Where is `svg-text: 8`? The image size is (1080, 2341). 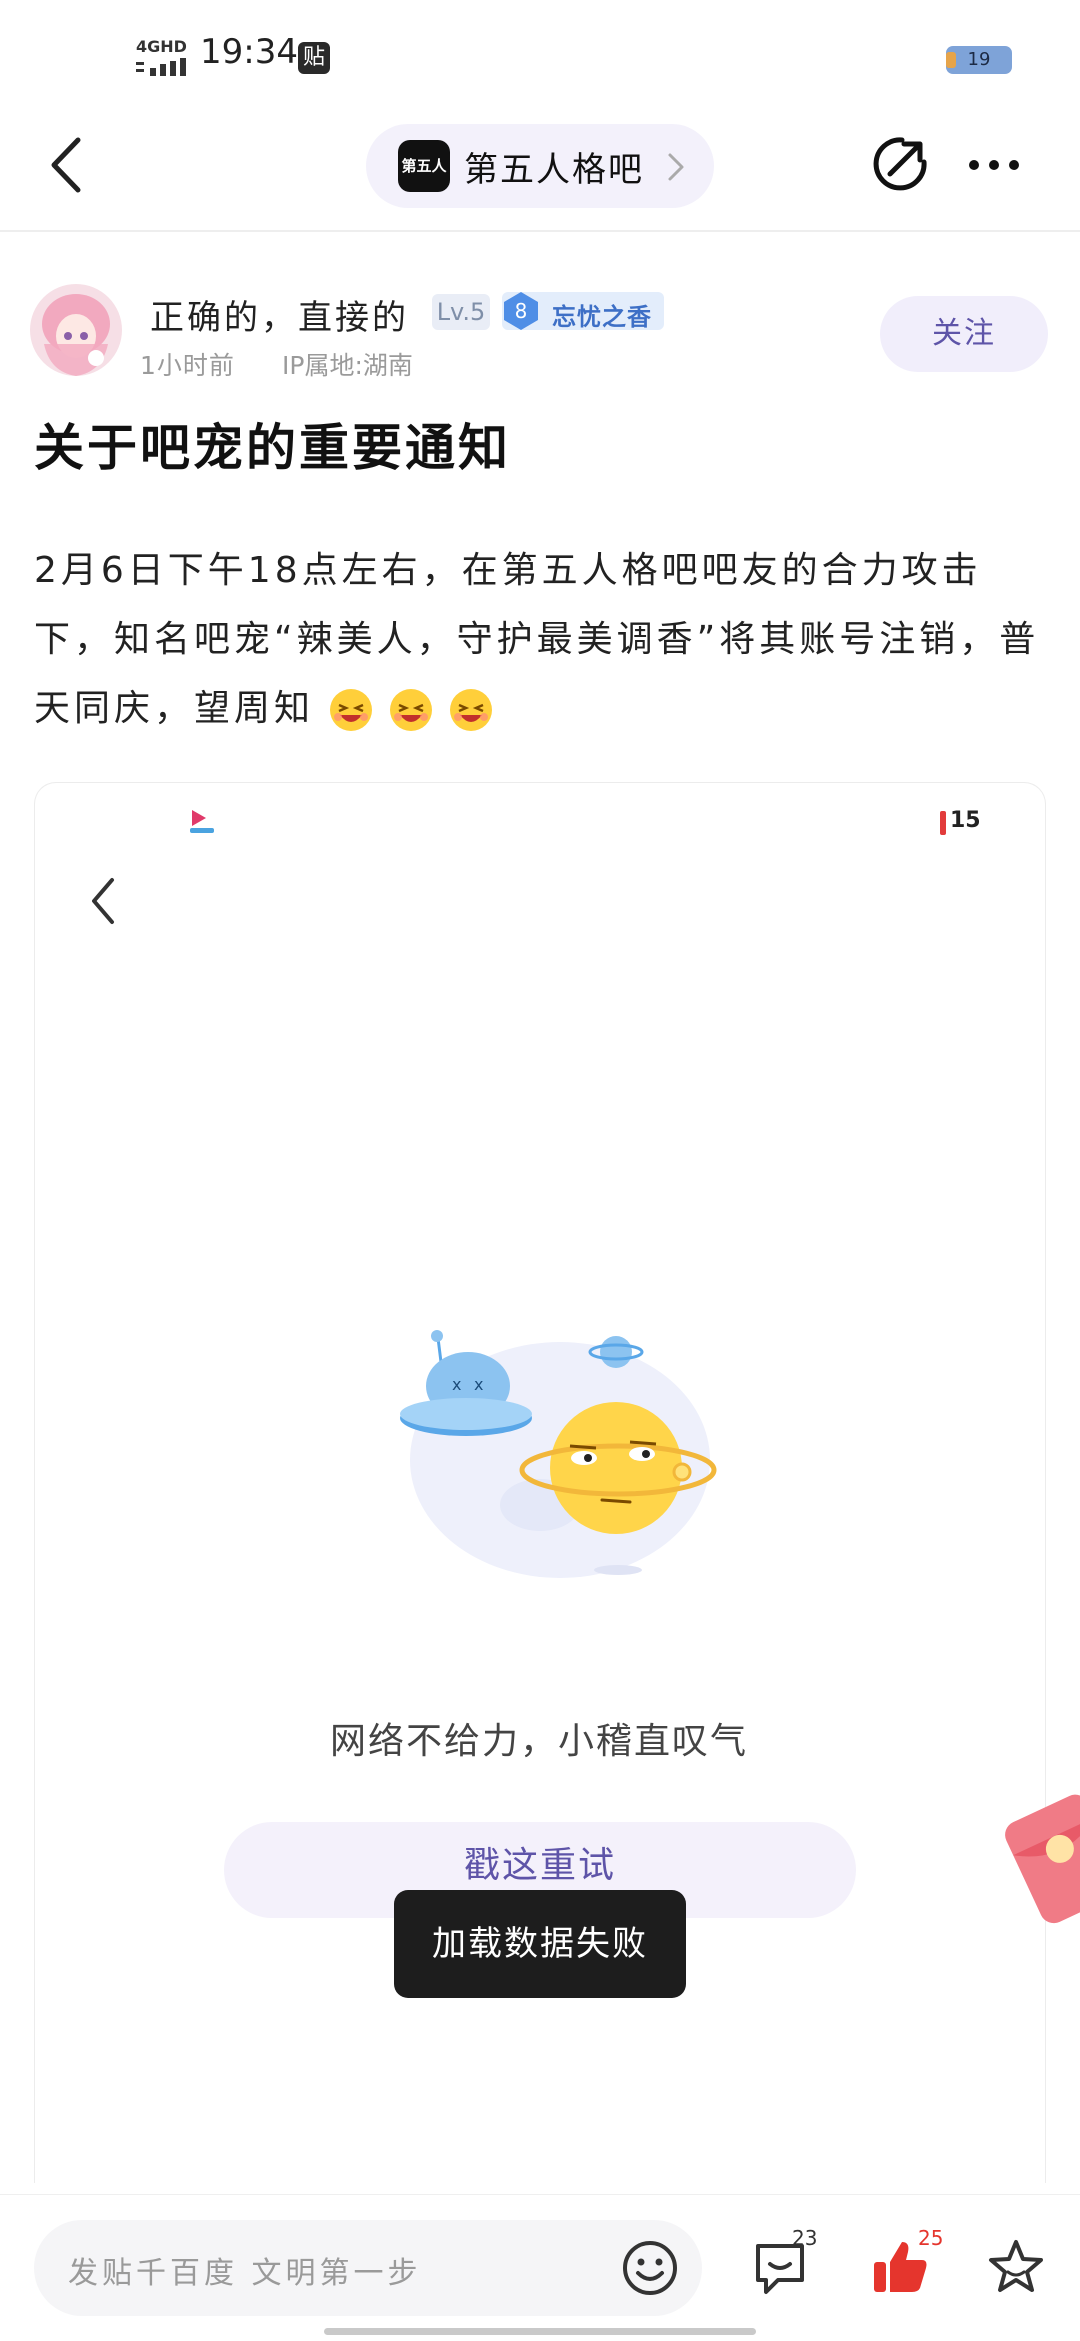 svg-text: 8 is located at coordinates (521, 311).